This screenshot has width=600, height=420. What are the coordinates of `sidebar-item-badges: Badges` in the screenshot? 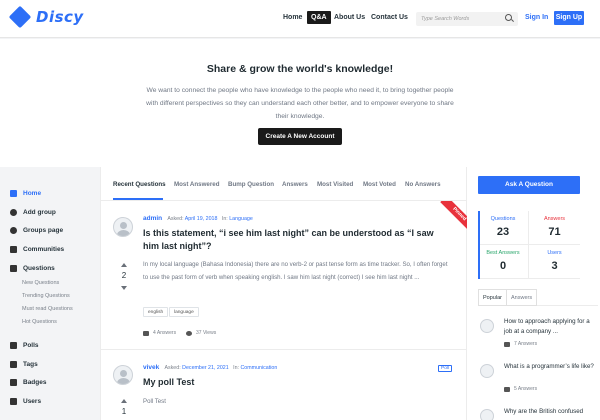 It's located at (28, 382).